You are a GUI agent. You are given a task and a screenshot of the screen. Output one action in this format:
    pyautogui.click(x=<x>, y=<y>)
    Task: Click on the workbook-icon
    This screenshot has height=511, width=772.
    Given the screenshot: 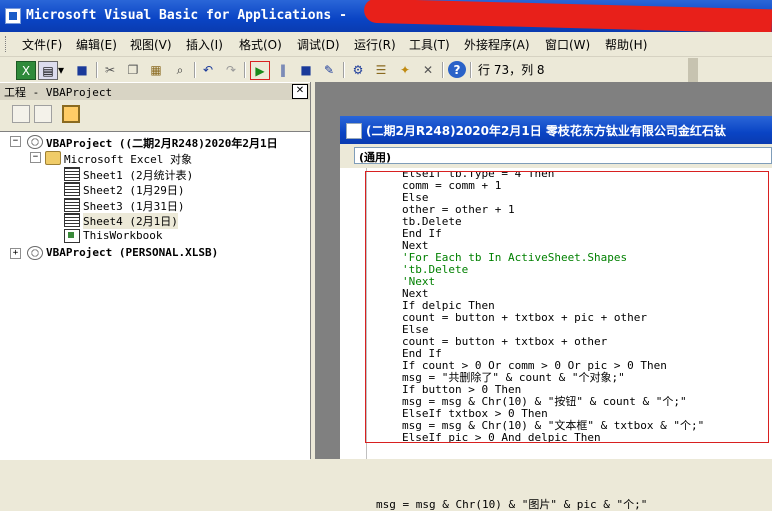 What is the action you would take?
    pyautogui.click(x=72, y=236)
    